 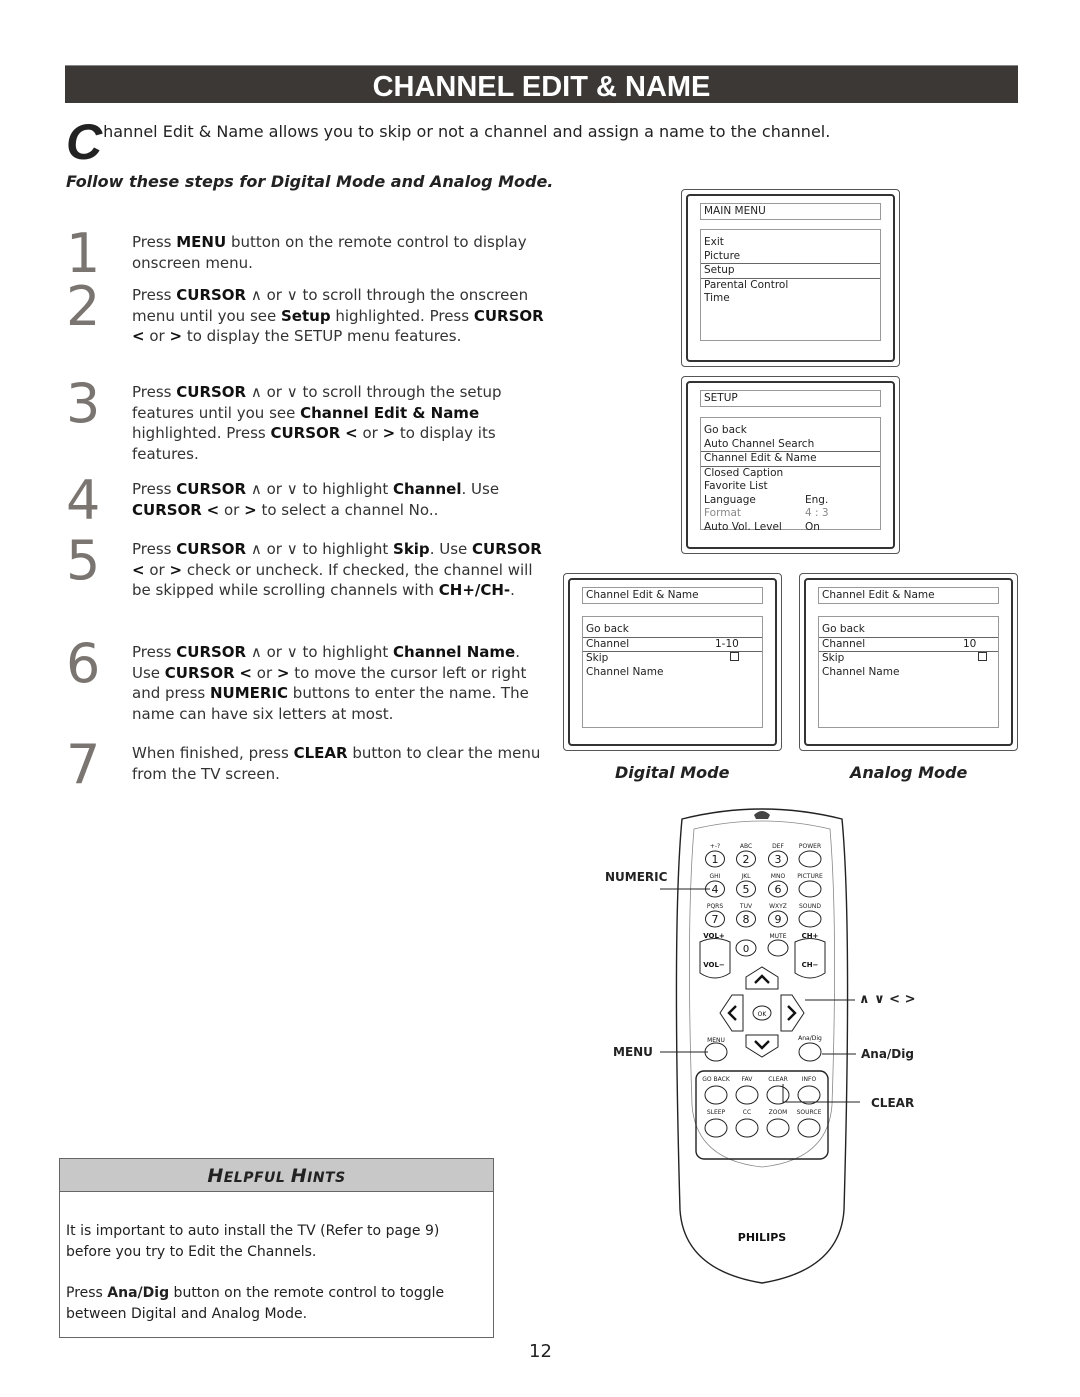 What do you see at coordinates (716, 1090) in the screenshot?
I see `remote-key-go-back: GO BACK` at bounding box center [716, 1090].